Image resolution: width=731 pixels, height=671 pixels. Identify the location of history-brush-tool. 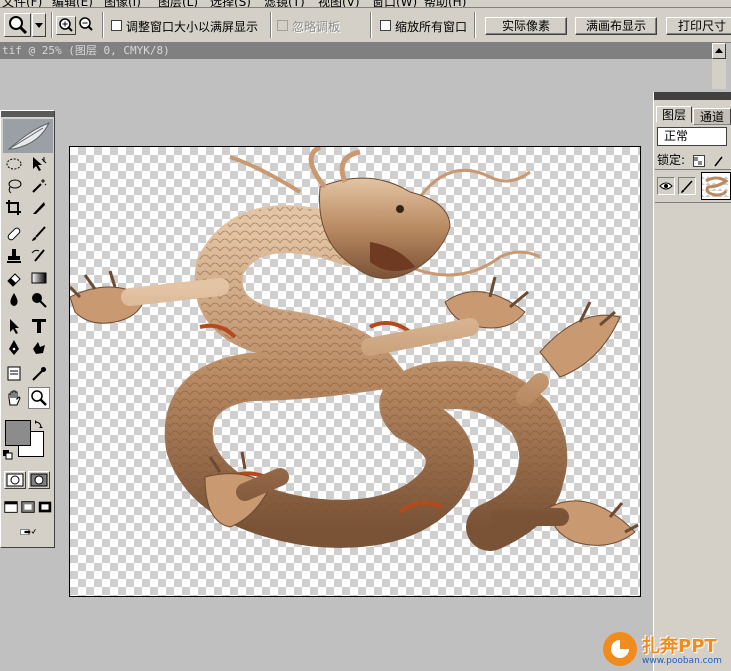
(39, 256).